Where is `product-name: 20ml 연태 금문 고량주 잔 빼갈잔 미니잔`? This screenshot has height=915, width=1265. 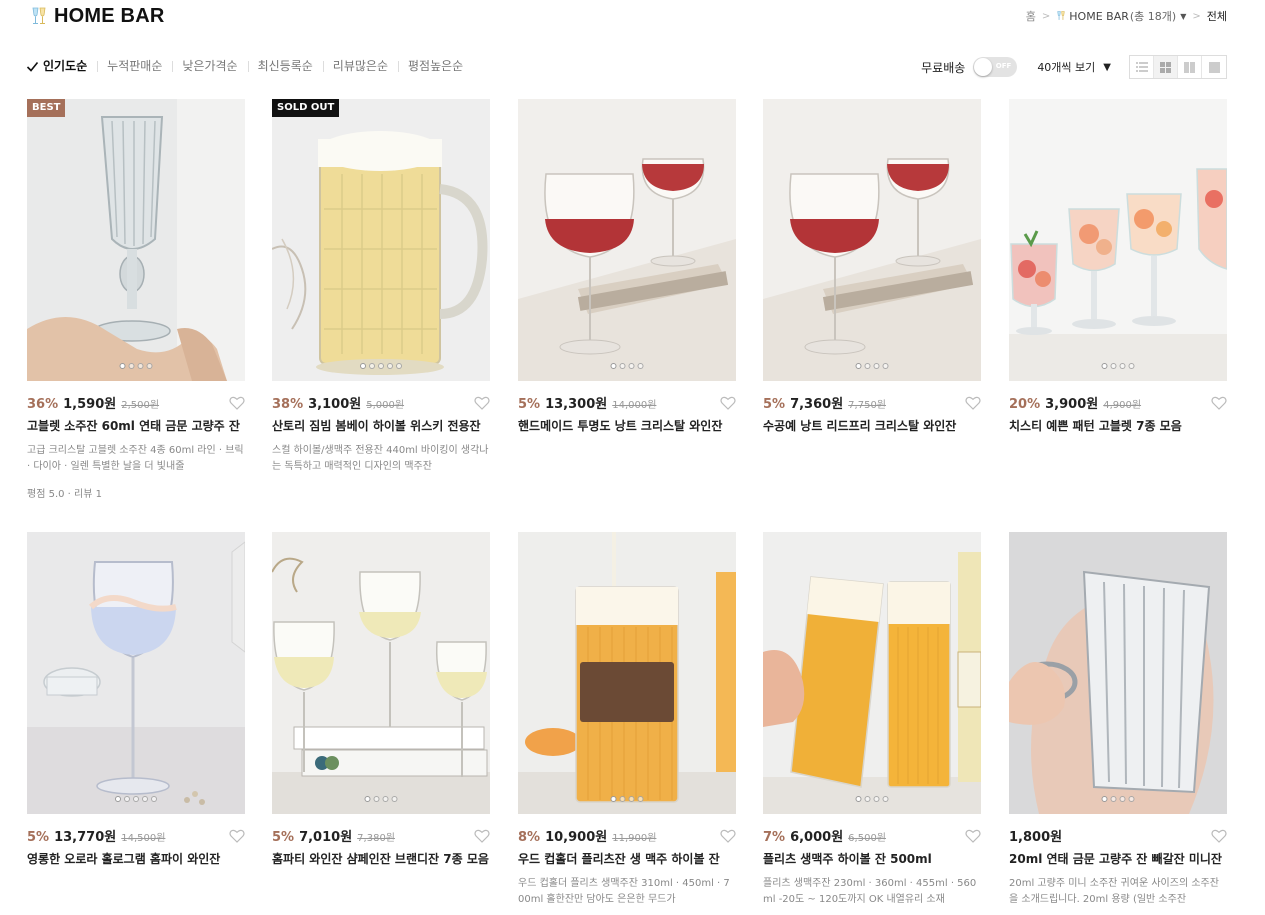 product-name: 20ml 연태 금문 고량주 잔 빼갈잔 미니잔 is located at coordinates (1118, 859).